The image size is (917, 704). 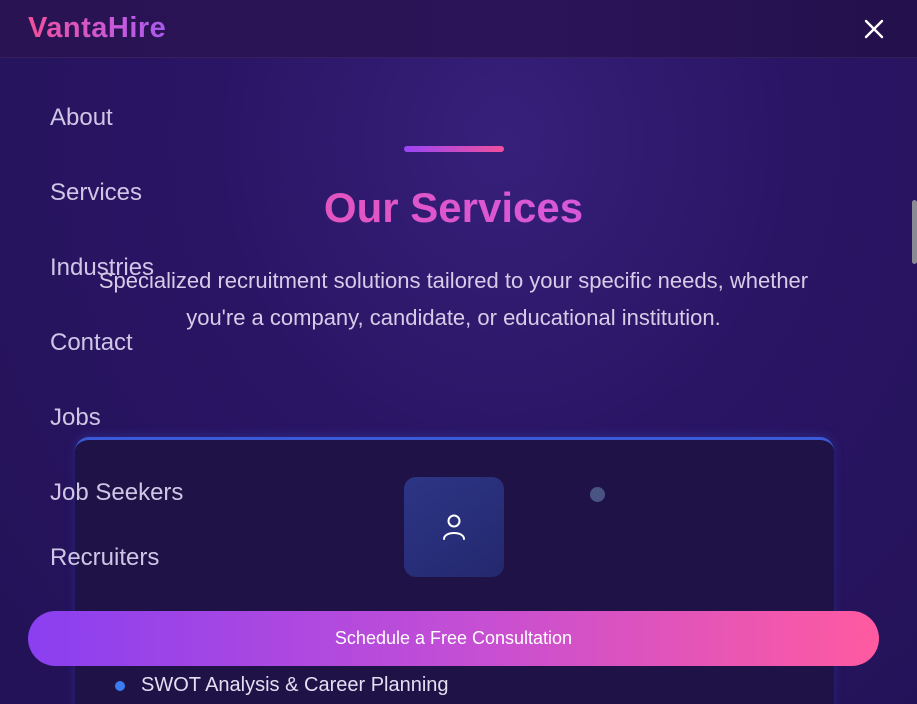 What do you see at coordinates (120, 685) in the screenshot?
I see `bullet-icon` at bounding box center [120, 685].